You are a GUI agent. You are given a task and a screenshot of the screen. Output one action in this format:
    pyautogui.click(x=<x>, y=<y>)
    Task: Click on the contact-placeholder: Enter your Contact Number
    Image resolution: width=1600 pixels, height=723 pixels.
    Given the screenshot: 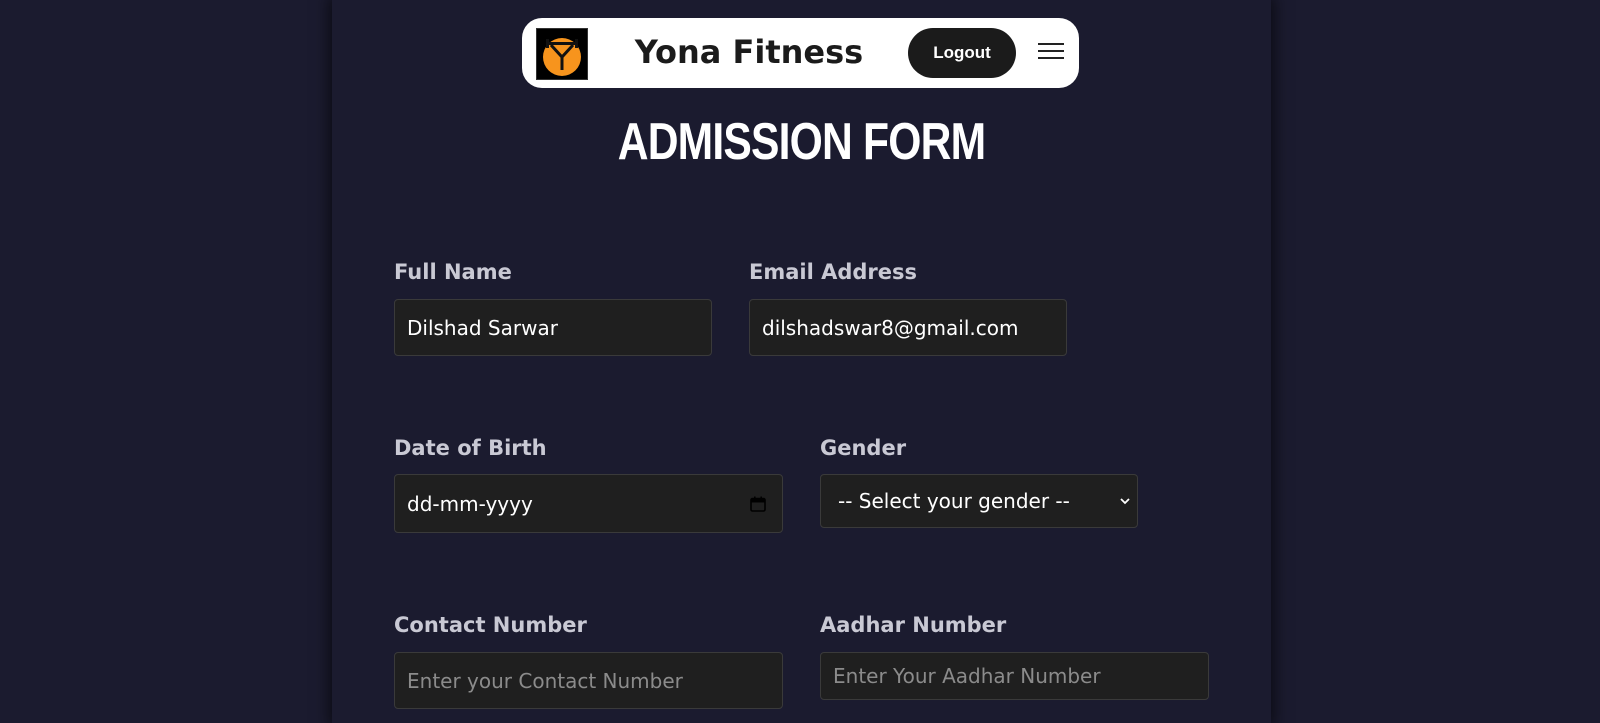 What is the action you would take?
    pyautogui.click(x=545, y=680)
    